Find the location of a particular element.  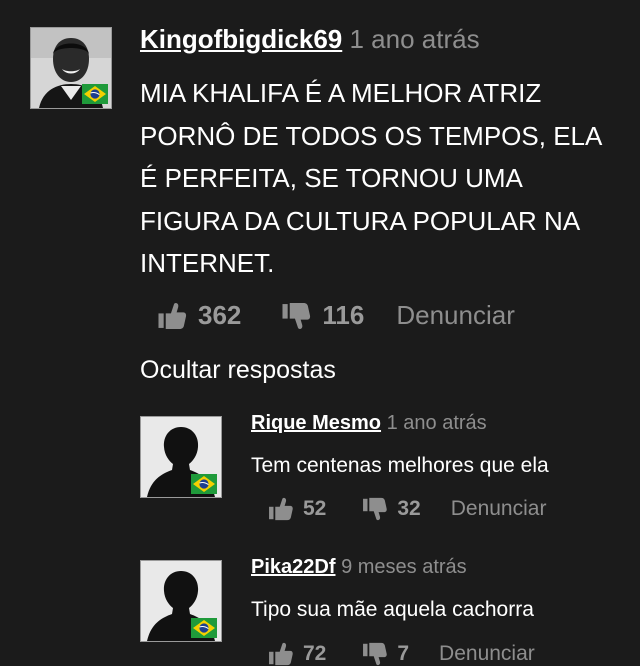

dislike-count: 7 is located at coordinates (403, 653).